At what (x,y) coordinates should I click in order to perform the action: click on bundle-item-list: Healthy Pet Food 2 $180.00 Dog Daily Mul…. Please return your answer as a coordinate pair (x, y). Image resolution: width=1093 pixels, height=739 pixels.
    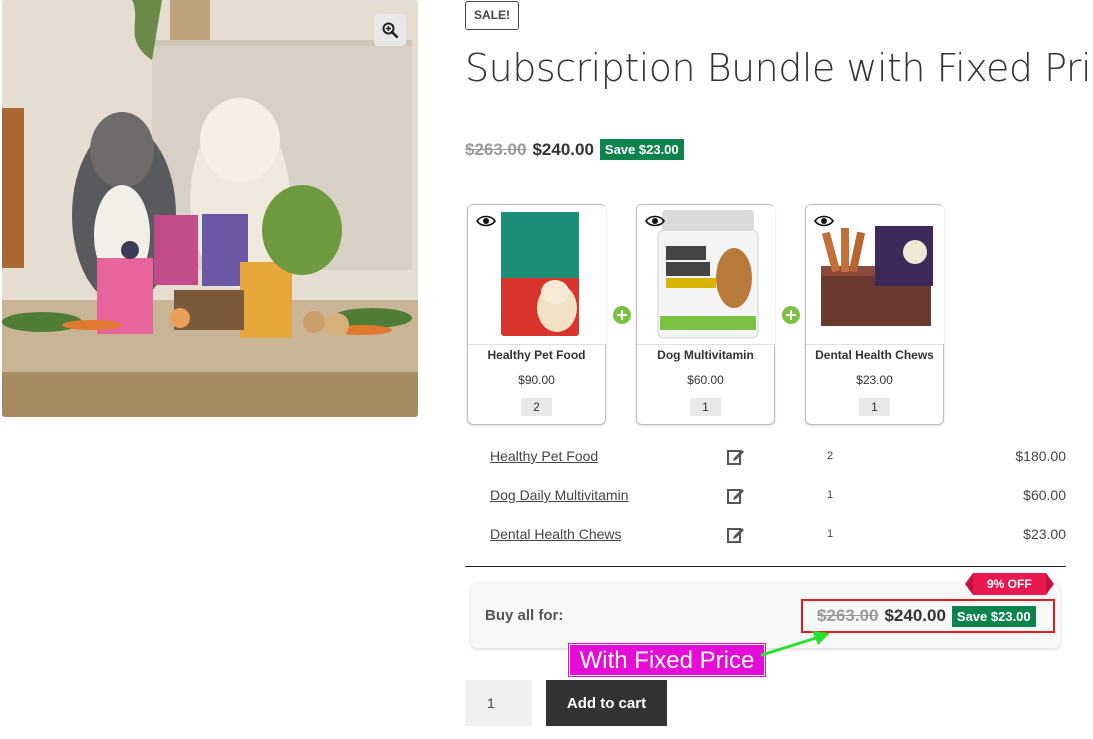
    Looking at the image, I should click on (765, 501).